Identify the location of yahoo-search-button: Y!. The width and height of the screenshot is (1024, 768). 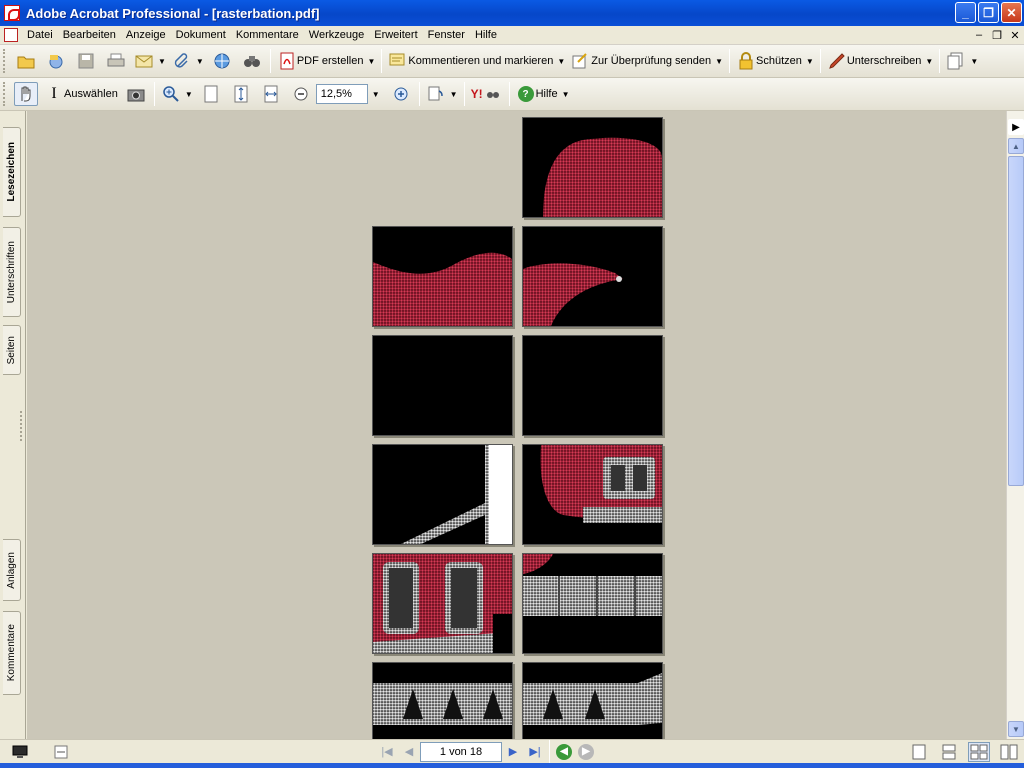
(487, 94).